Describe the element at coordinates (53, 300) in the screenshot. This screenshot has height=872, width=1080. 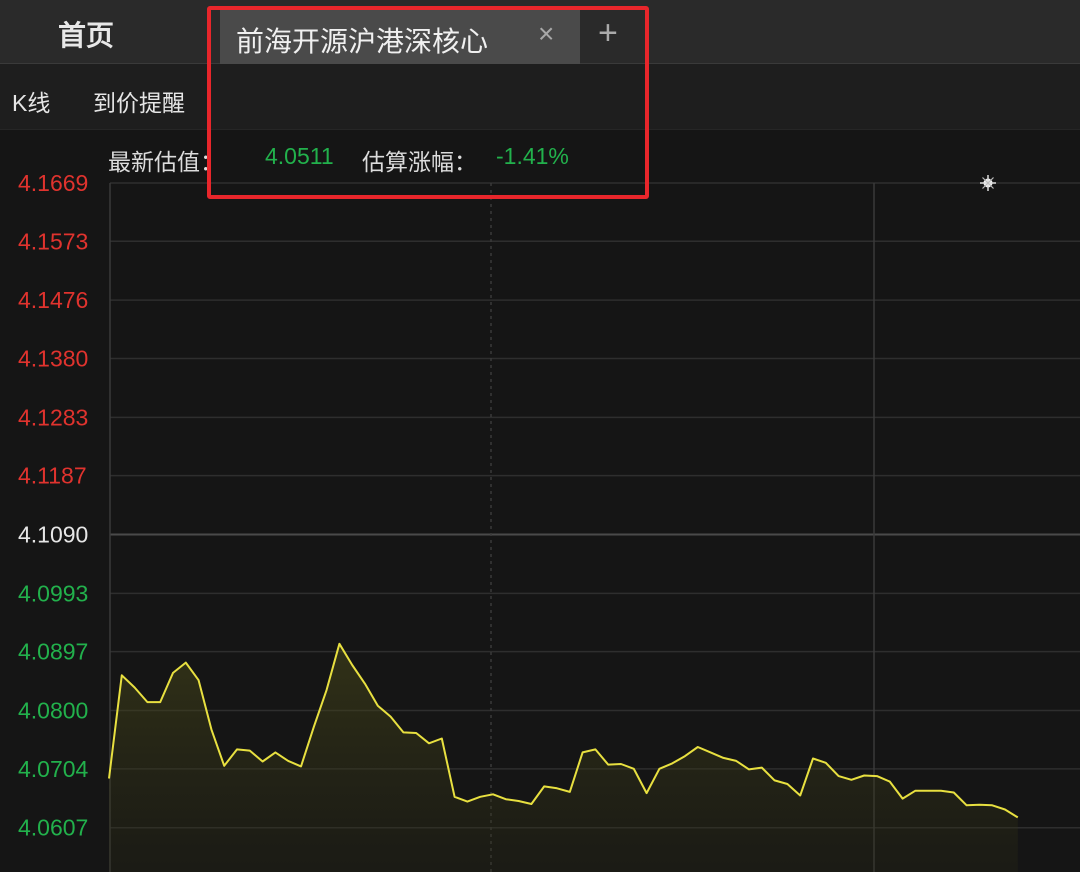
I see `y-tick-label: 4.1476` at that location.